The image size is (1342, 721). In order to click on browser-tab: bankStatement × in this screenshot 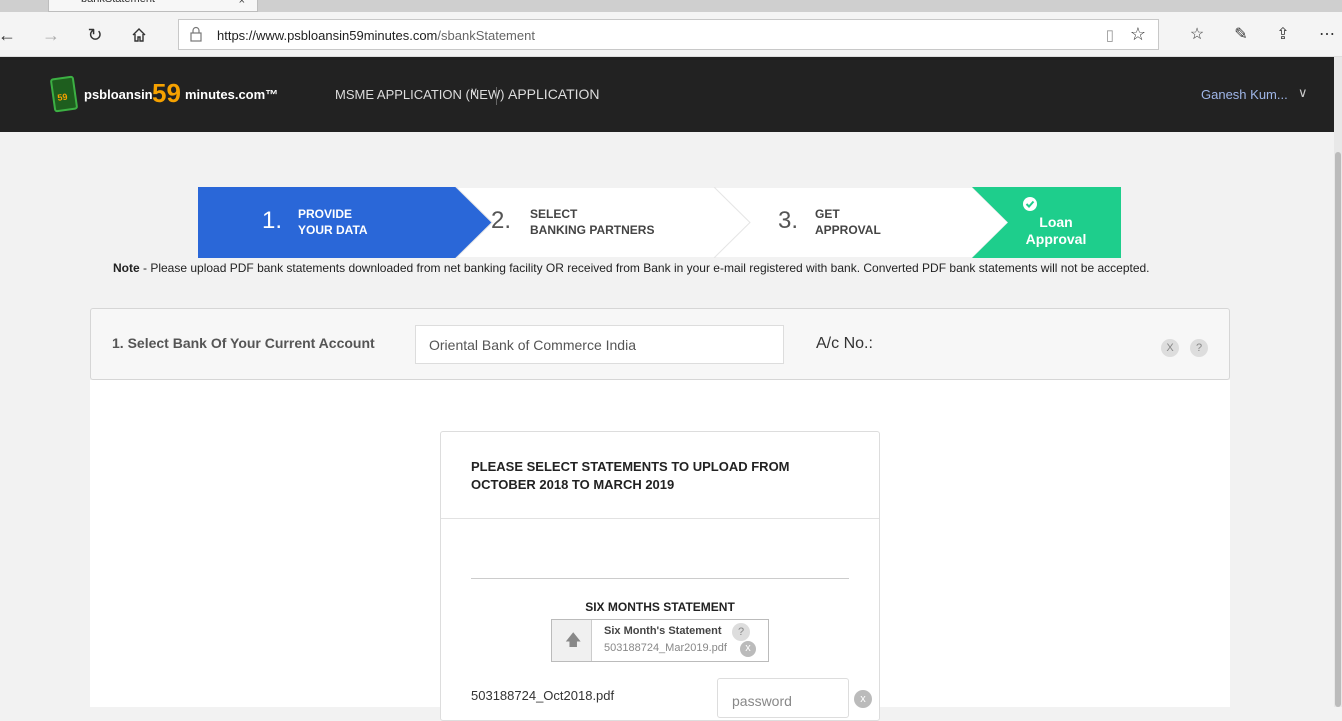, I will do `click(153, 6)`.